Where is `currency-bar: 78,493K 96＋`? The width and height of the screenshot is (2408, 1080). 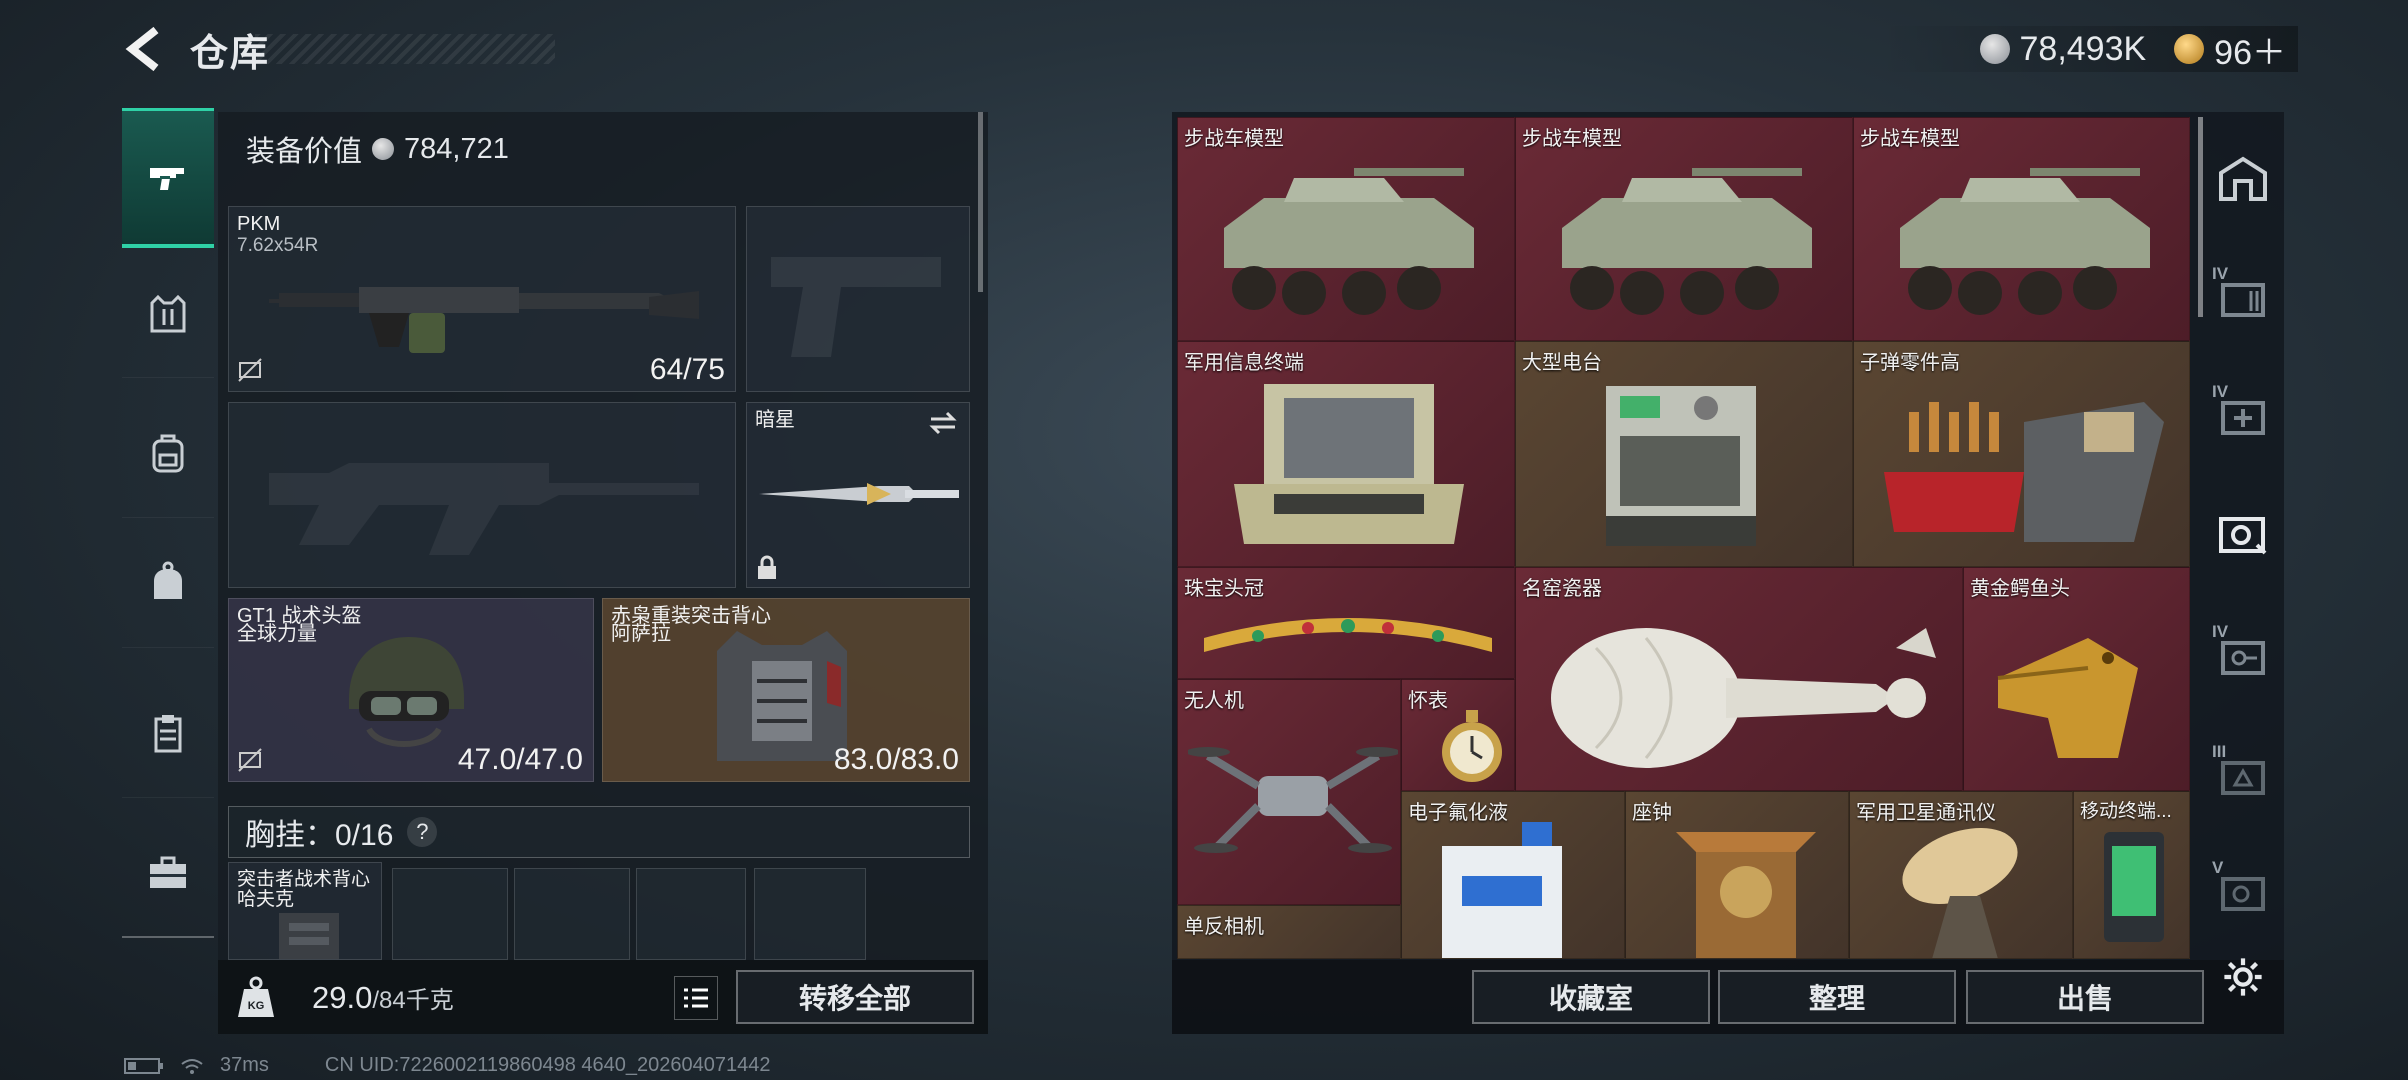
currency-bar: 78,493K 96＋ is located at coordinates (2088, 49).